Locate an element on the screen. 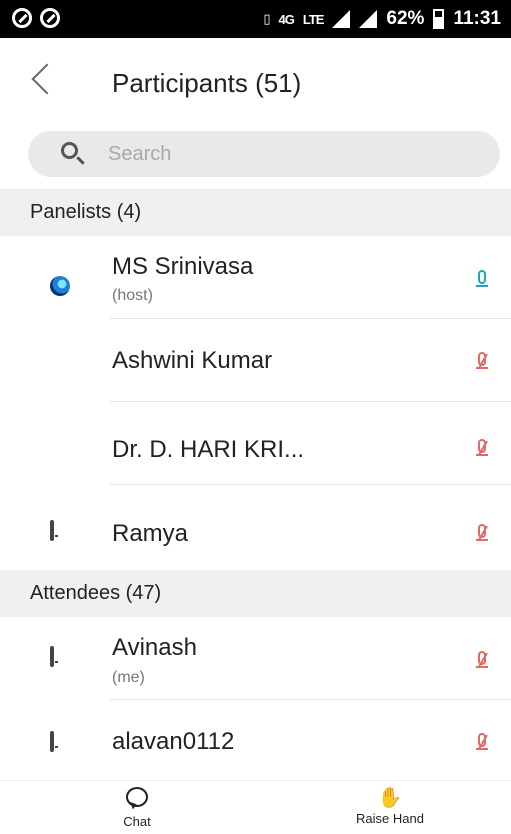 The width and height of the screenshot is (511, 834). participant-row: Avinash (me) is located at coordinates (255, 658).